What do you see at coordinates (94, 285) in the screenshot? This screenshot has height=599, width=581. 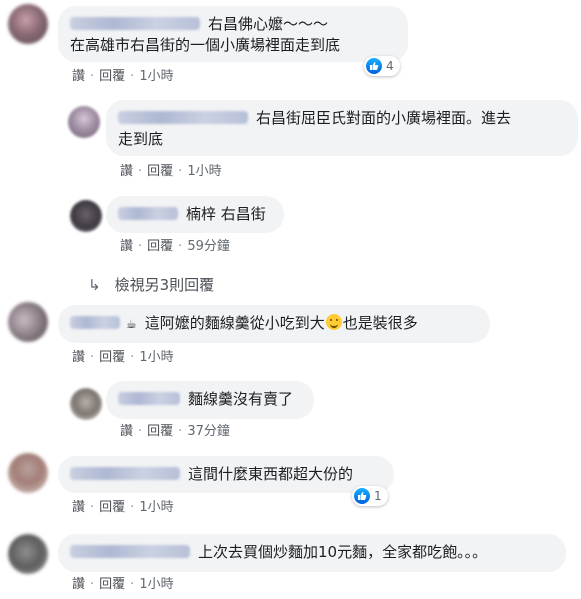 I see `reply-arrow-icon: ↳` at bounding box center [94, 285].